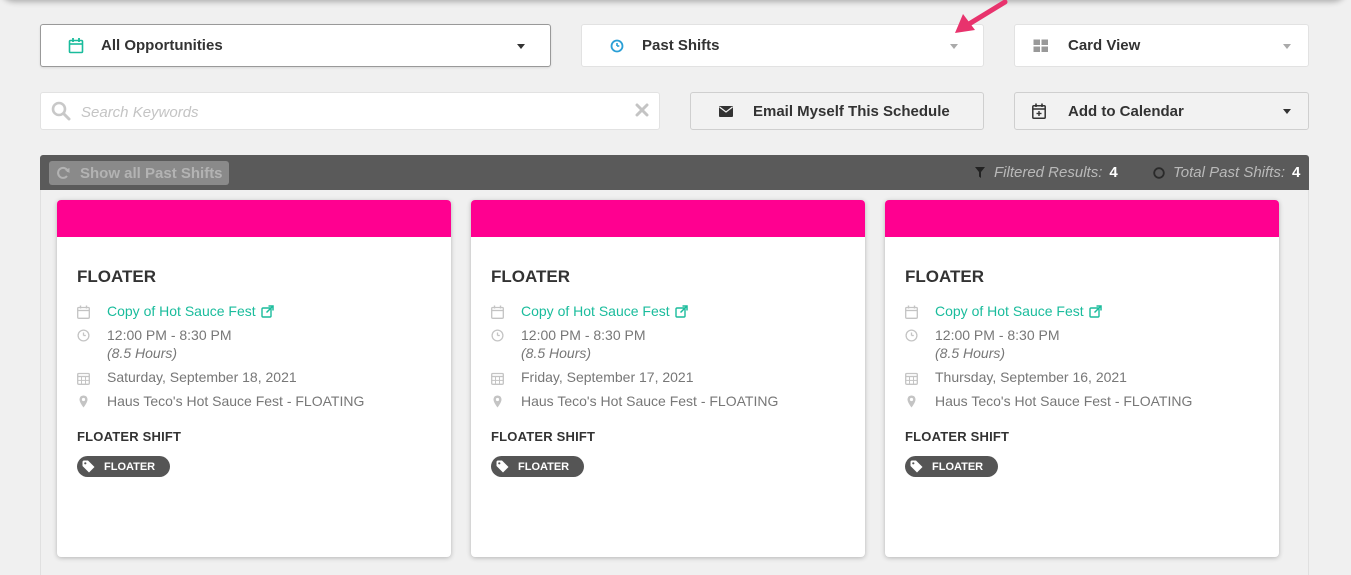 This screenshot has height=575, width=1351. I want to click on envelope-icon, so click(726, 111).